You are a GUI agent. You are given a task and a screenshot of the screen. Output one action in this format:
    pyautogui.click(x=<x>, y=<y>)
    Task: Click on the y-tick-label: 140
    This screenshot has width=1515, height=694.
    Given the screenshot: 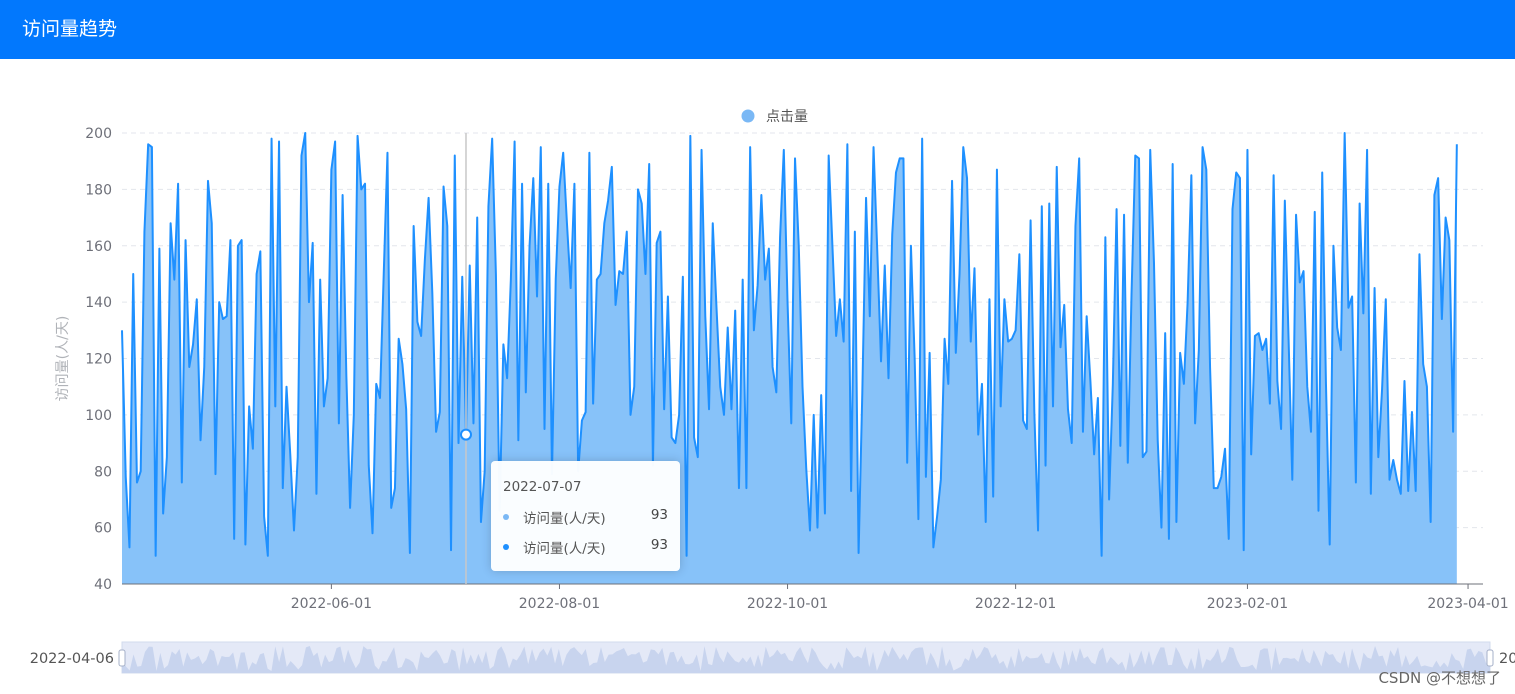 What is the action you would take?
    pyautogui.click(x=98, y=303)
    